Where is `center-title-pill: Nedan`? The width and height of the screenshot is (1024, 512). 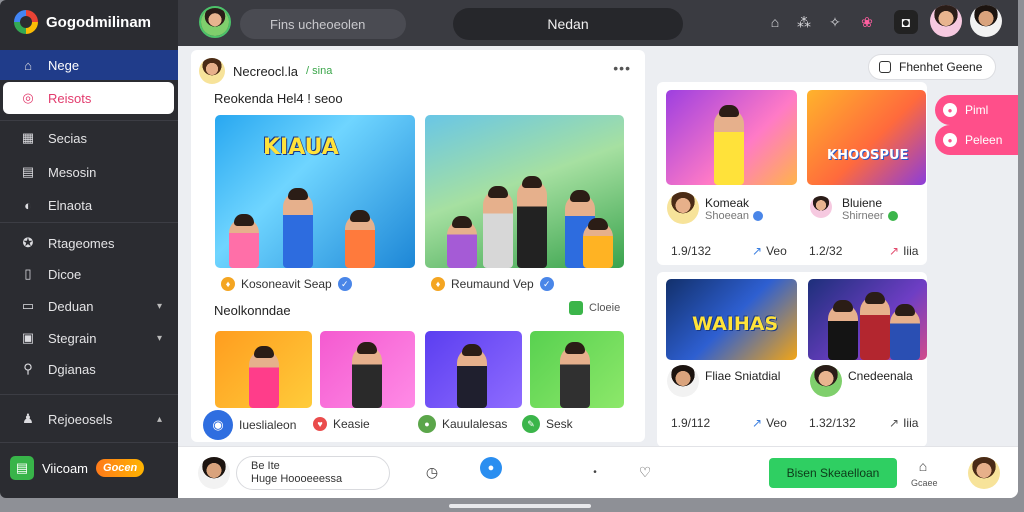
center-title-pill: Nedan is located at coordinates (568, 24).